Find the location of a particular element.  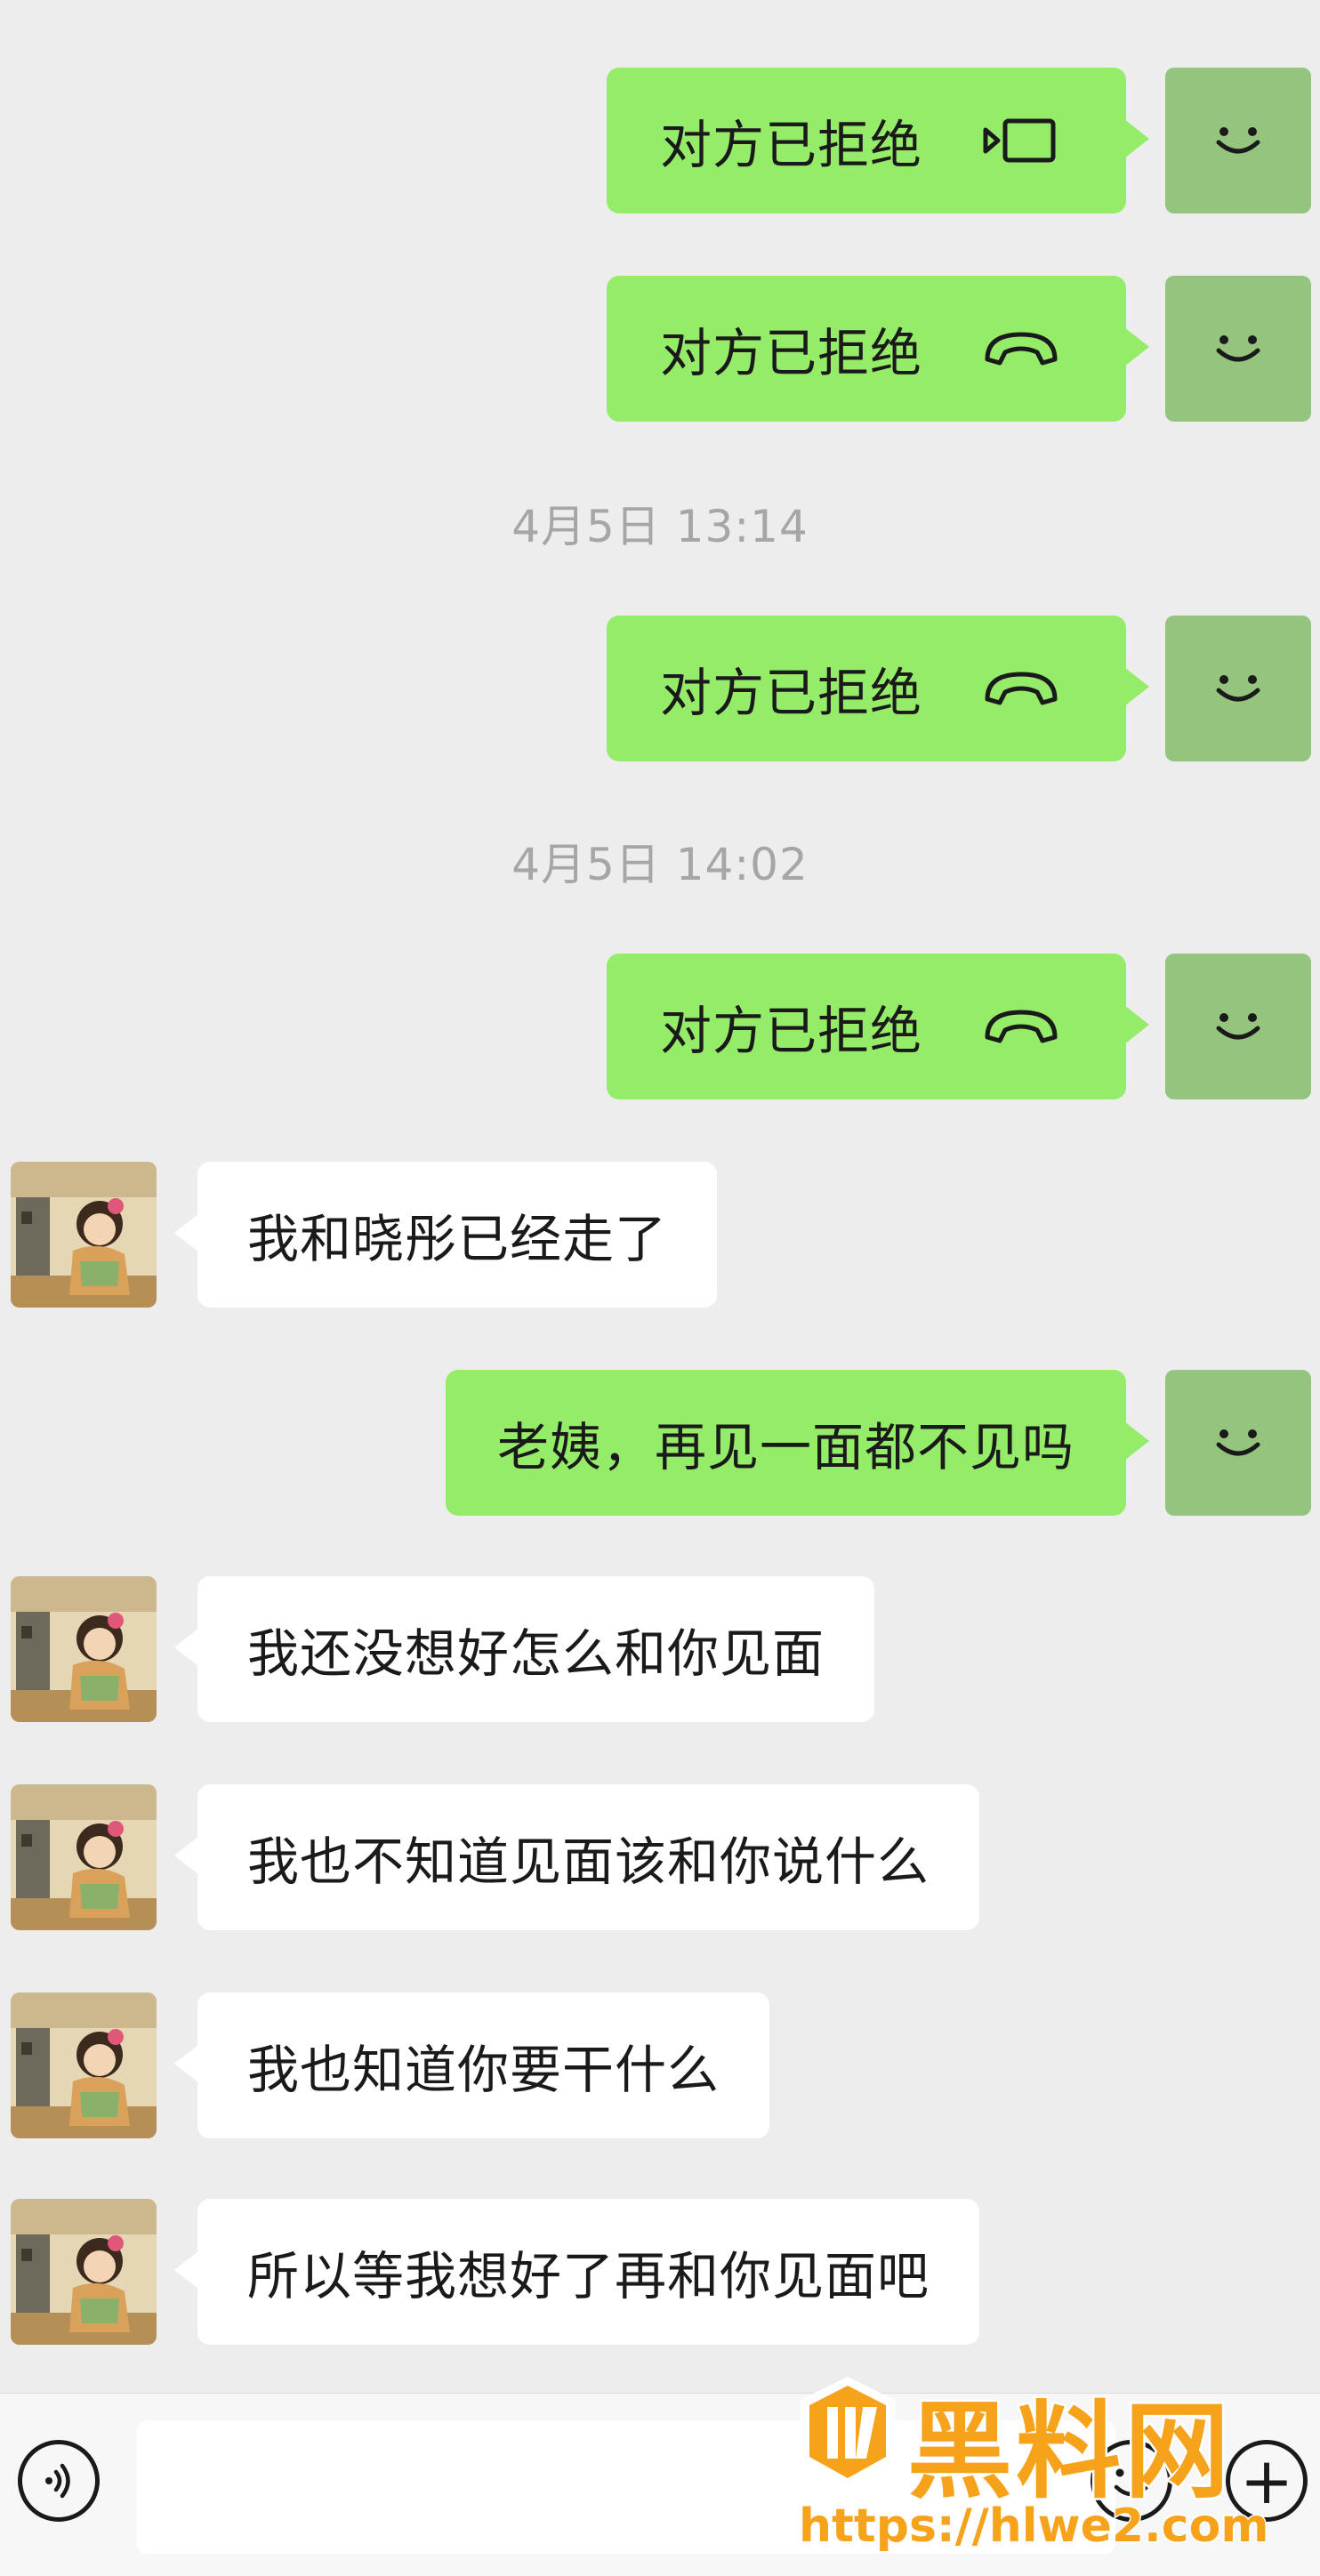

text-bubble: 我也不知道见面该和你说什么 is located at coordinates (576, 1857).